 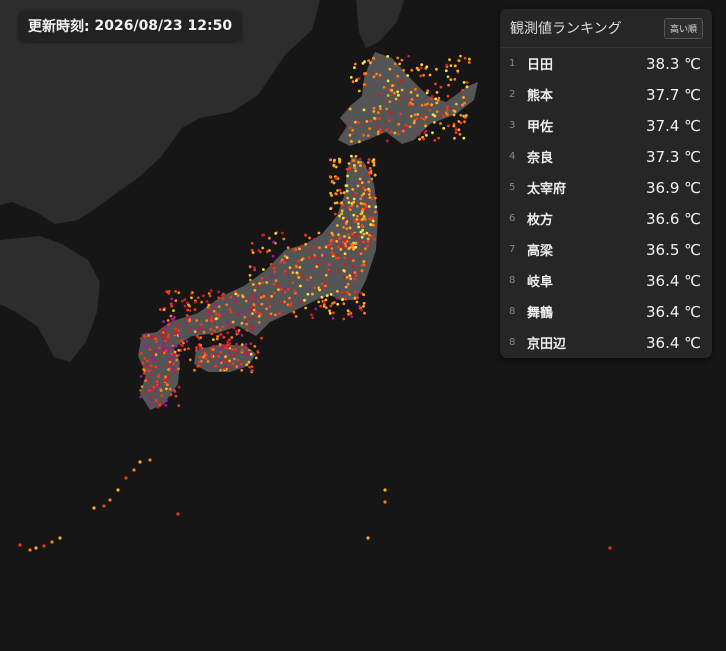 What do you see at coordinates (683, 28) in the screenshot?
I see `sort-order-button: 高い順` at bounding box center [683, 28].